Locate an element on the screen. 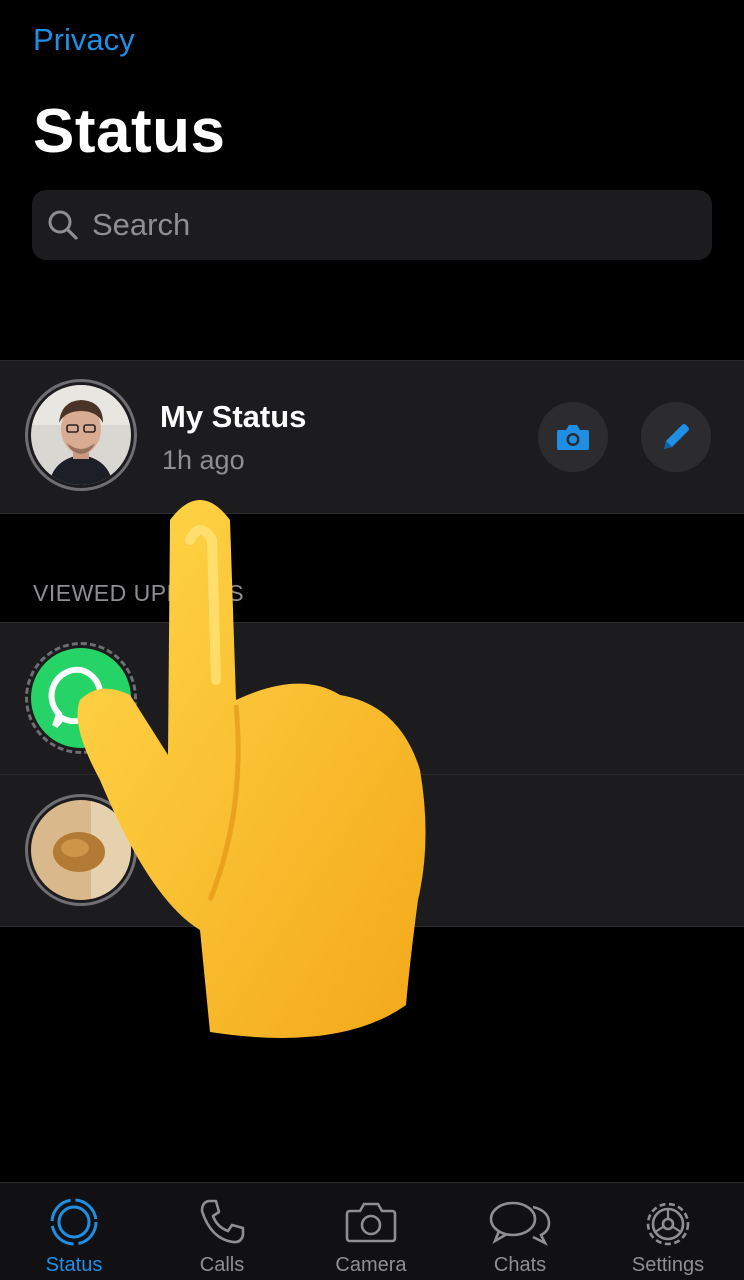 The width and height of the screenshot is (744, 1280). viewed-updates-header: VIEWED UPDATES is located at coordinates (139, 593).